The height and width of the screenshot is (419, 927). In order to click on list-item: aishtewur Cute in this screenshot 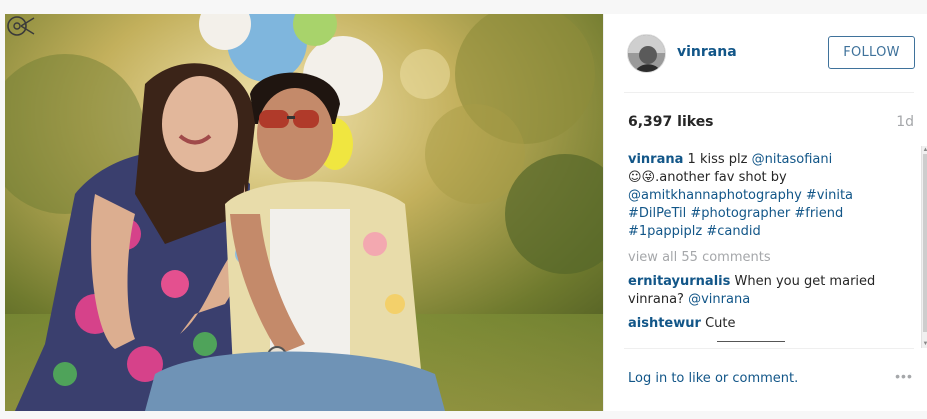, I will do `click(770, 324)`.